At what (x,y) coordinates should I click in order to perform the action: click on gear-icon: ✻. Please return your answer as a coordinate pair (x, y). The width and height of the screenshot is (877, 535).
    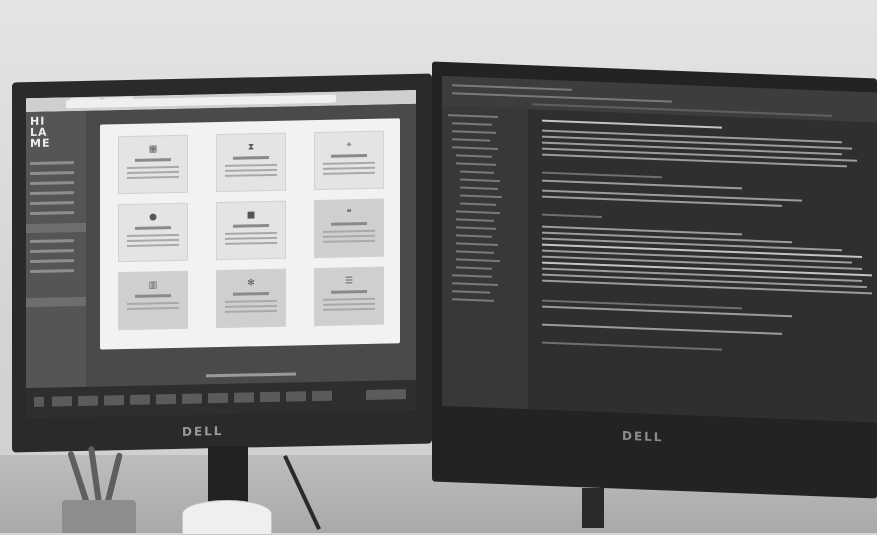
    Looking at the image, I should click on (251, 283).